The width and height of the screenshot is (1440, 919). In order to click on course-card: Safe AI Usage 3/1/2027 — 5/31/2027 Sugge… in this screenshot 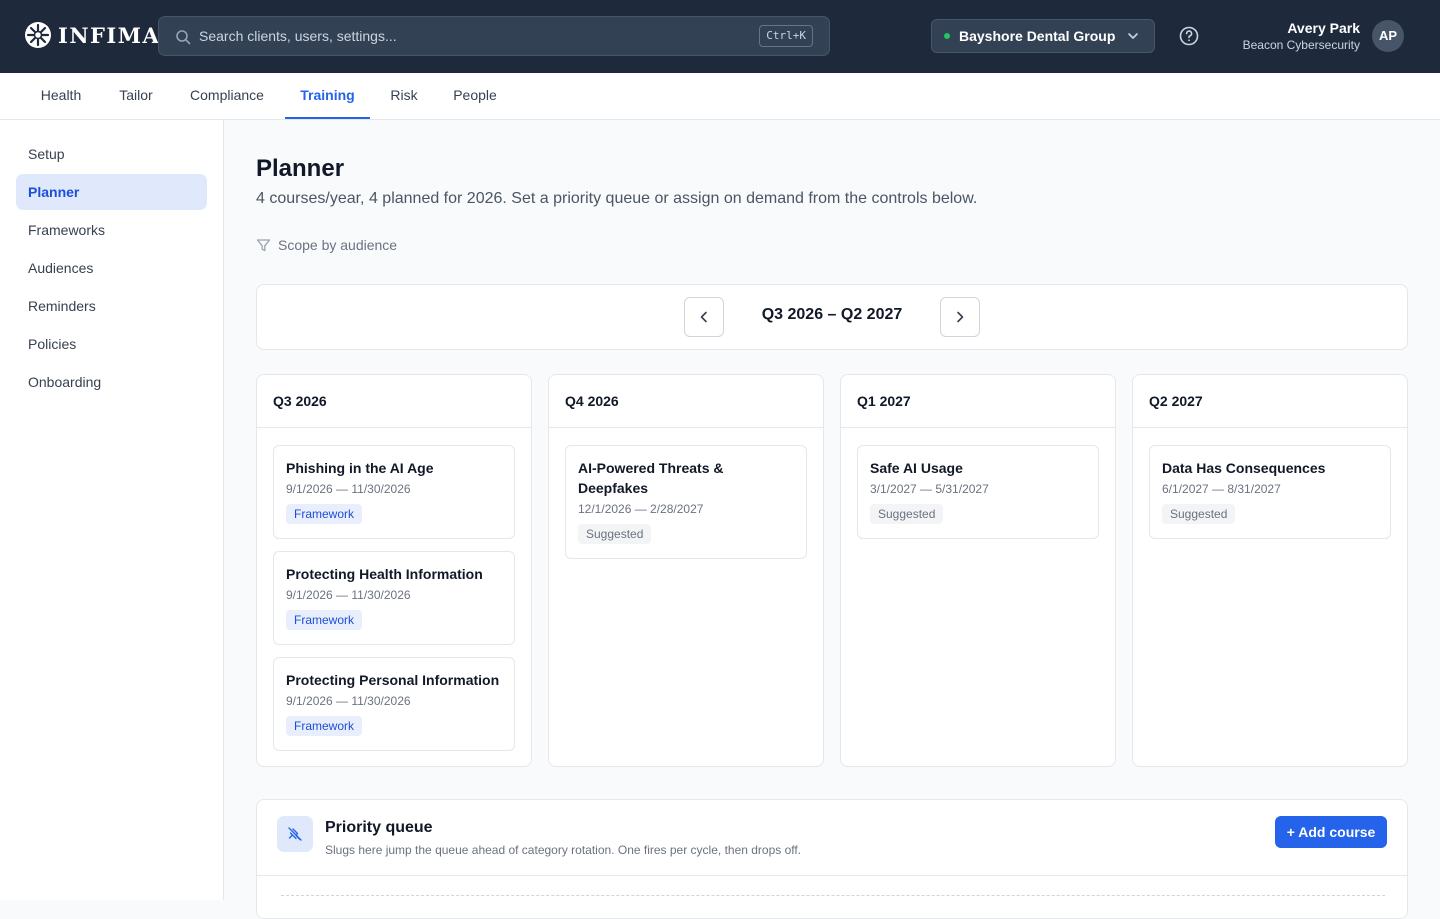, I will do `click(978, 492)`.